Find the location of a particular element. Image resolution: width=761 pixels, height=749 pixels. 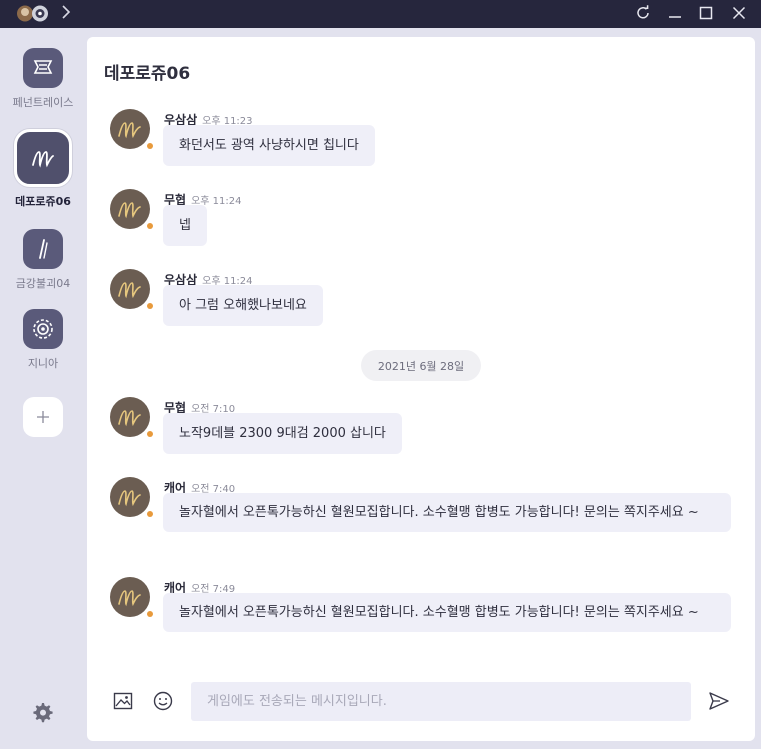

message-bubble: 노작9데블 2300 9대검 2000 삽니다 is located at coordinates (282, 433).